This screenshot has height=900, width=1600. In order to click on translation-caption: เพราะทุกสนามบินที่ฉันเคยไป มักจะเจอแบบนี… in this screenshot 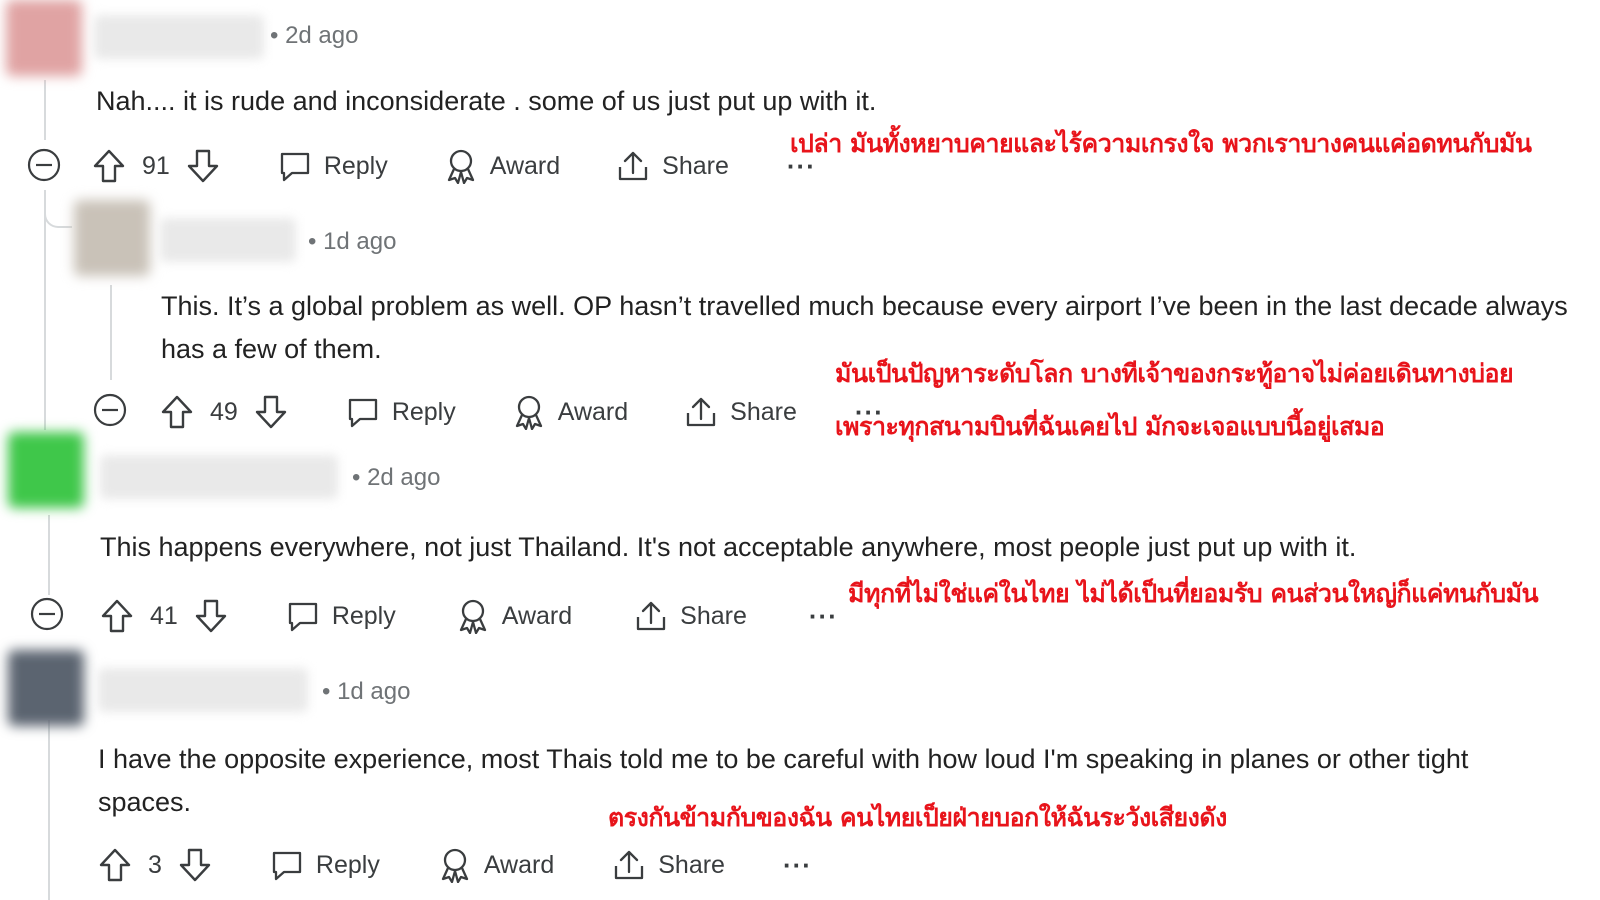, I will do `click(1110, 426)`.